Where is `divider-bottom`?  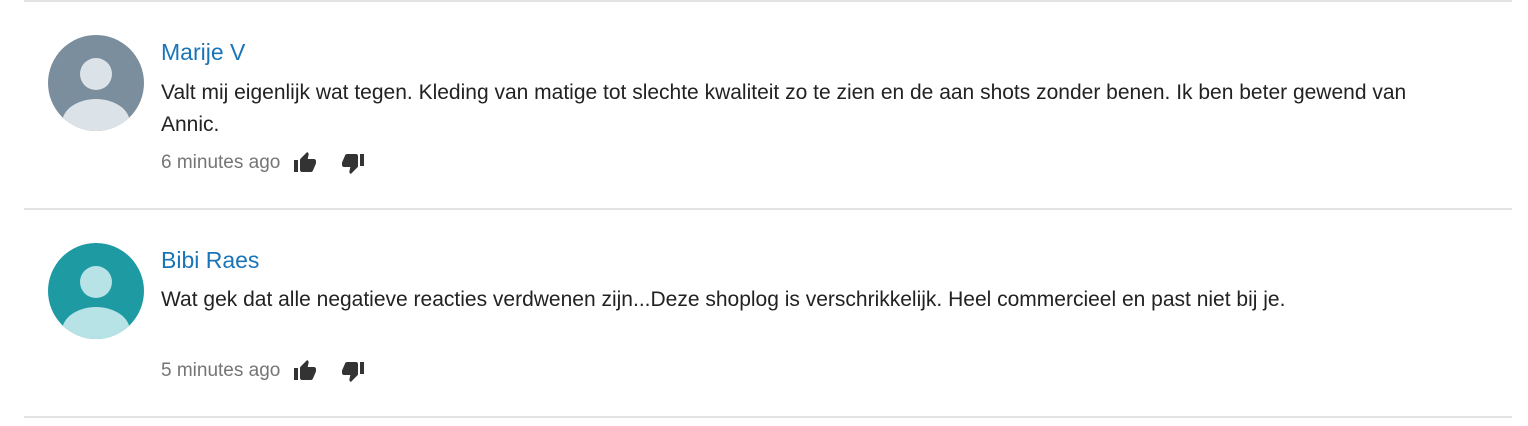 divider-bottom is located at coordinates (768, 417).